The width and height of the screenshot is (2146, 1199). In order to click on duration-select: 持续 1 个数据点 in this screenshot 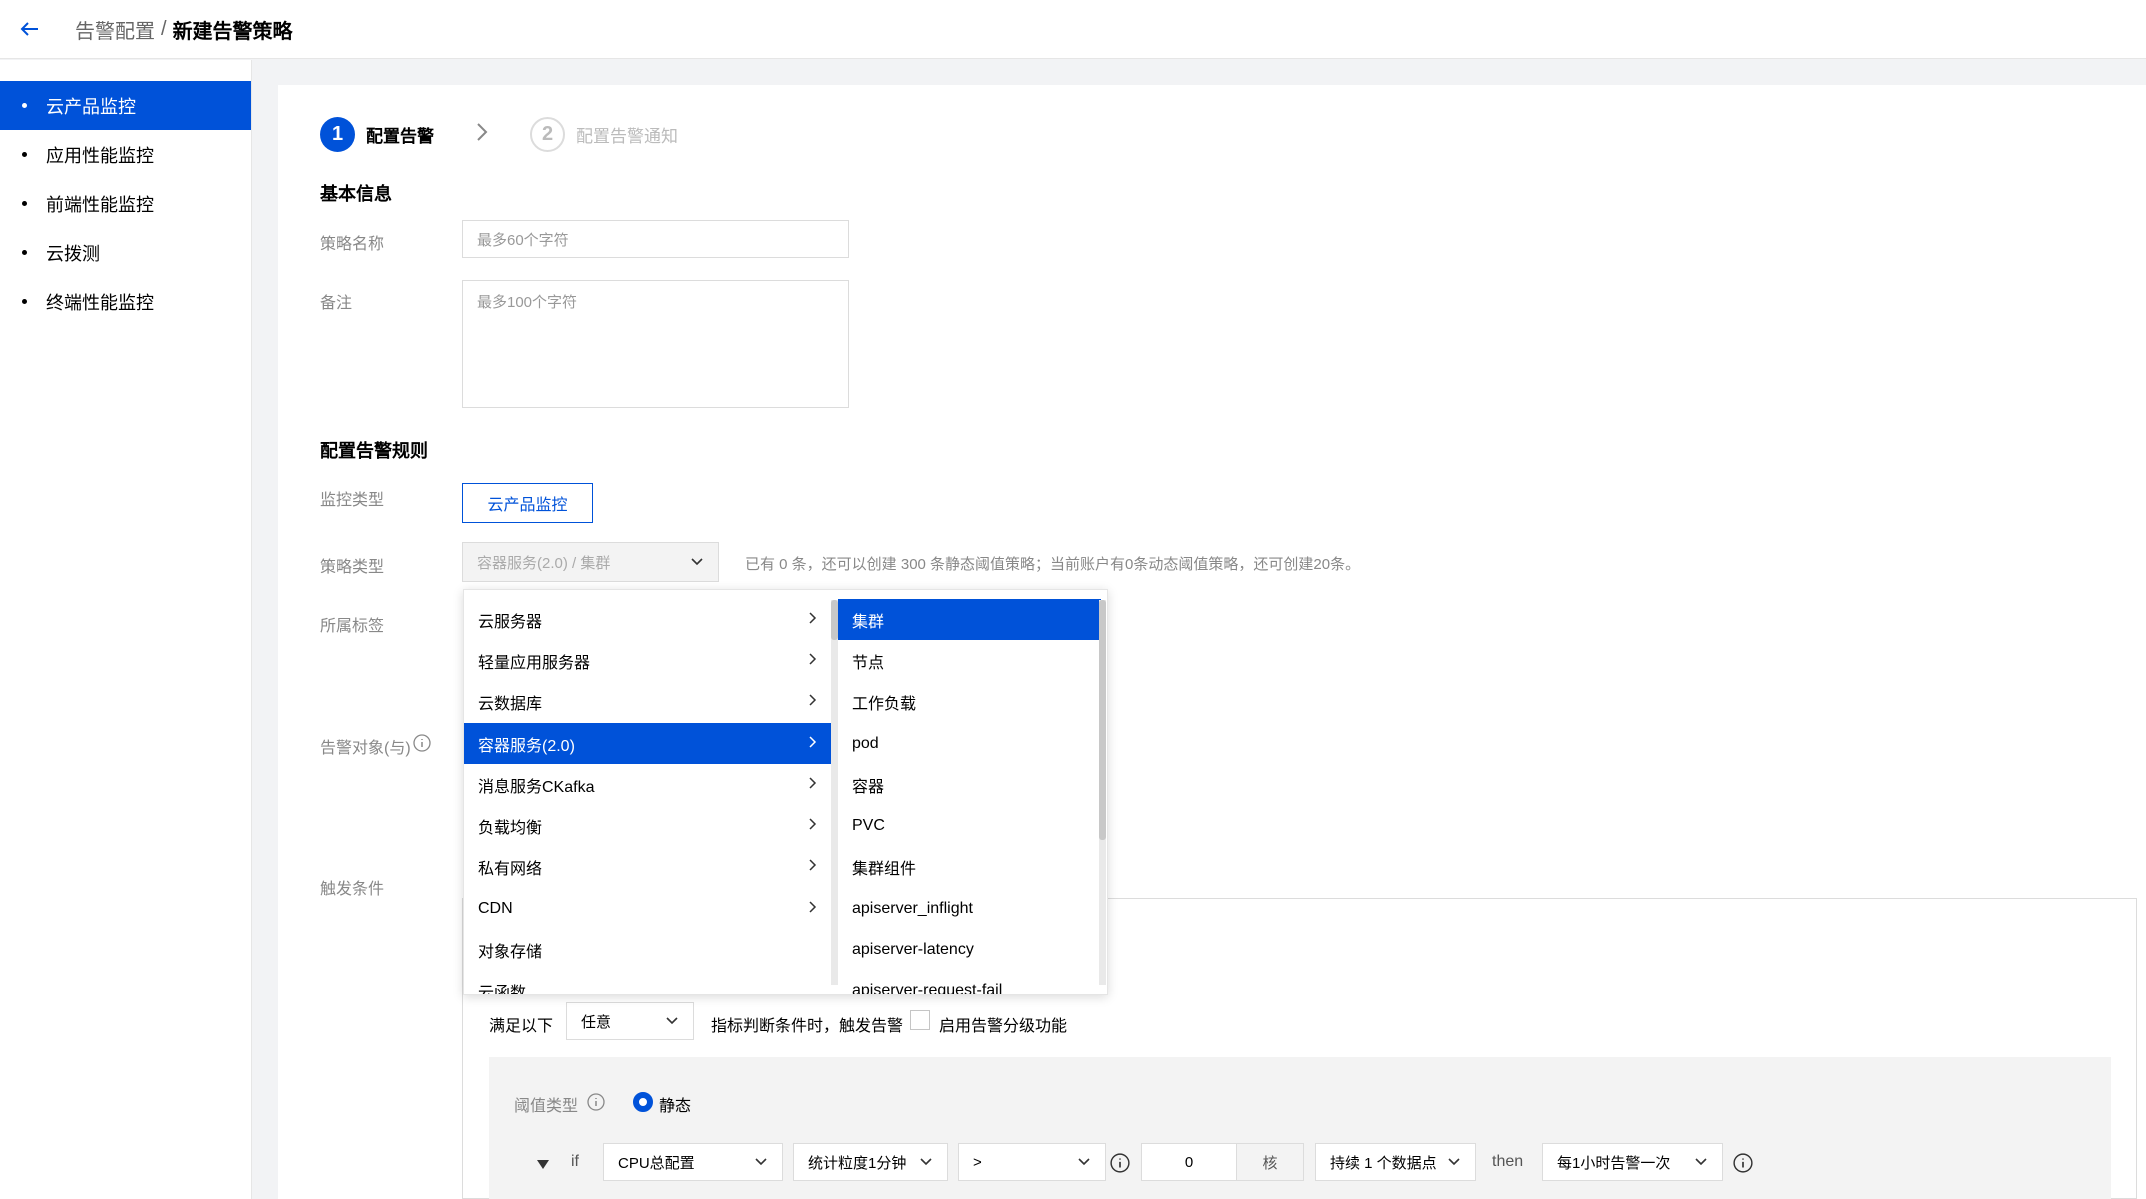, I will do `click(1395, 1162)`.